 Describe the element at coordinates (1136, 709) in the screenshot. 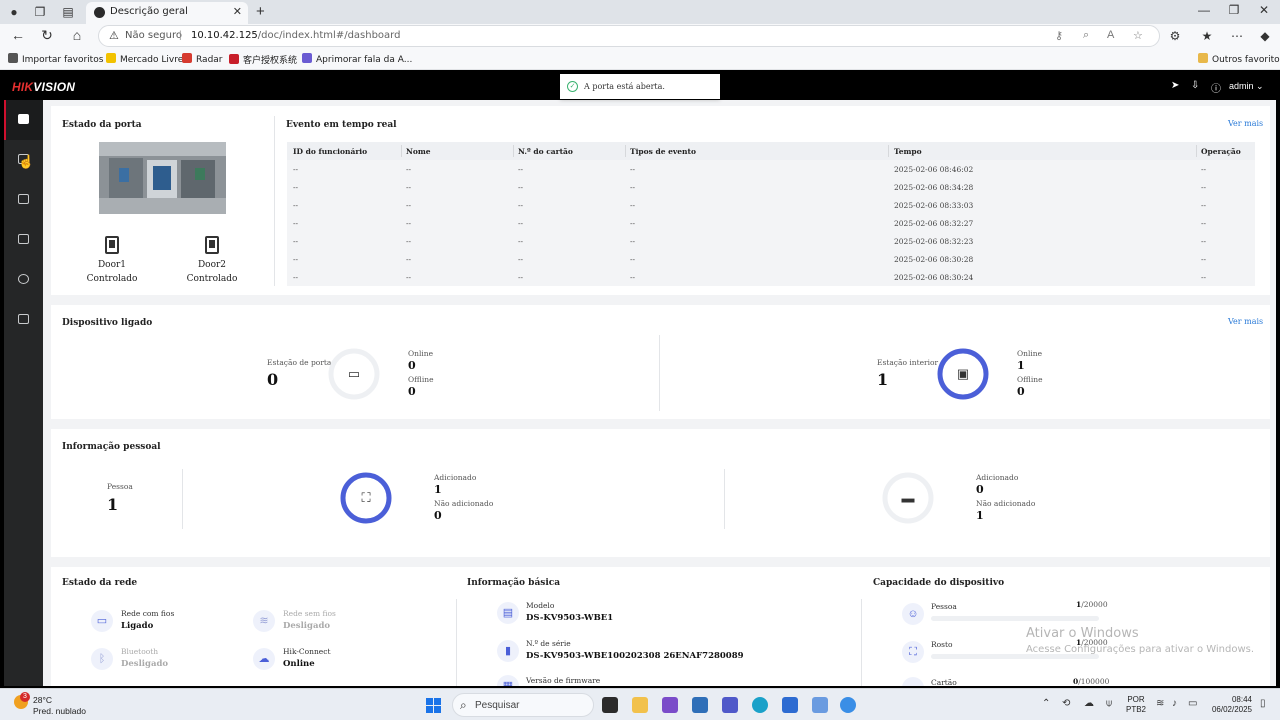

I see `keyboard-layout: PTB2` at that location.